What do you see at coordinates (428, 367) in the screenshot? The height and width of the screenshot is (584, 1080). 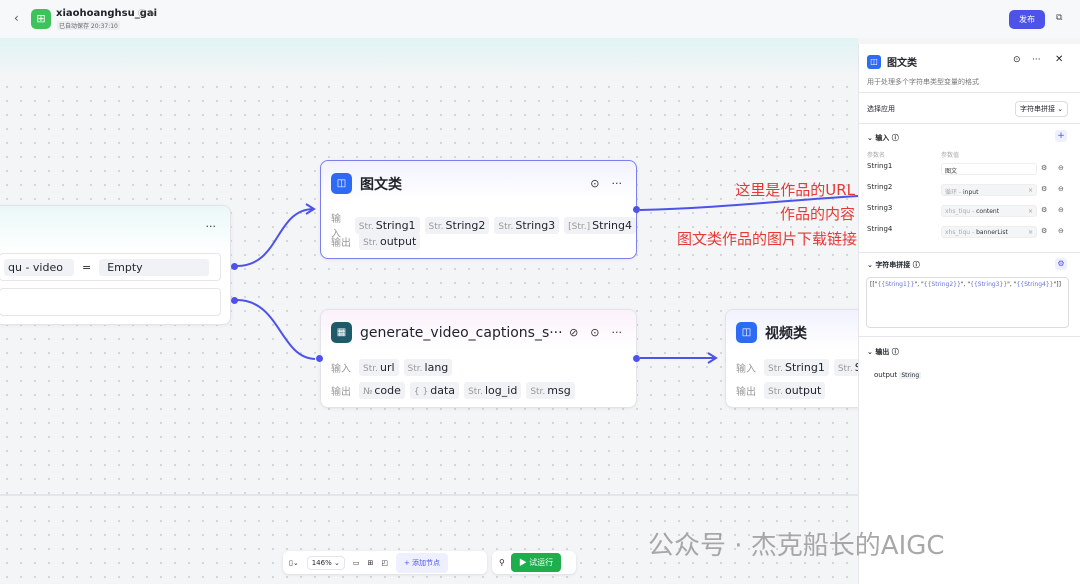 I see `param-chip: Str. lang` at bounding box center [428, 367].